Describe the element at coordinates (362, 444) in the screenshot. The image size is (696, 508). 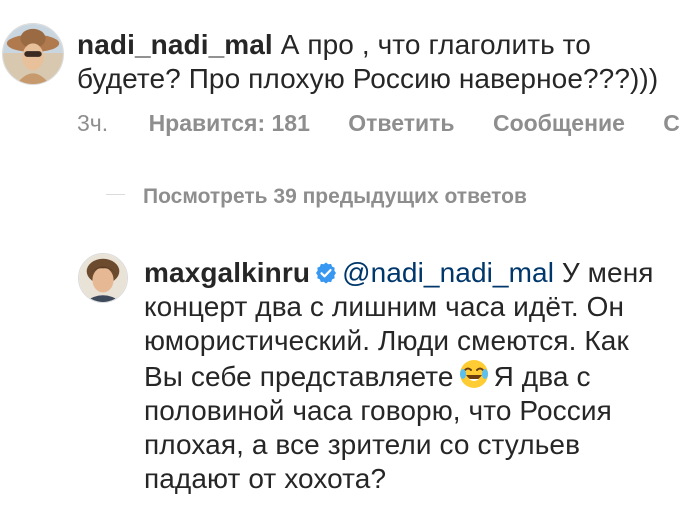
I see `comment-text-line: плохая, а все зрители со стульев` at that location.